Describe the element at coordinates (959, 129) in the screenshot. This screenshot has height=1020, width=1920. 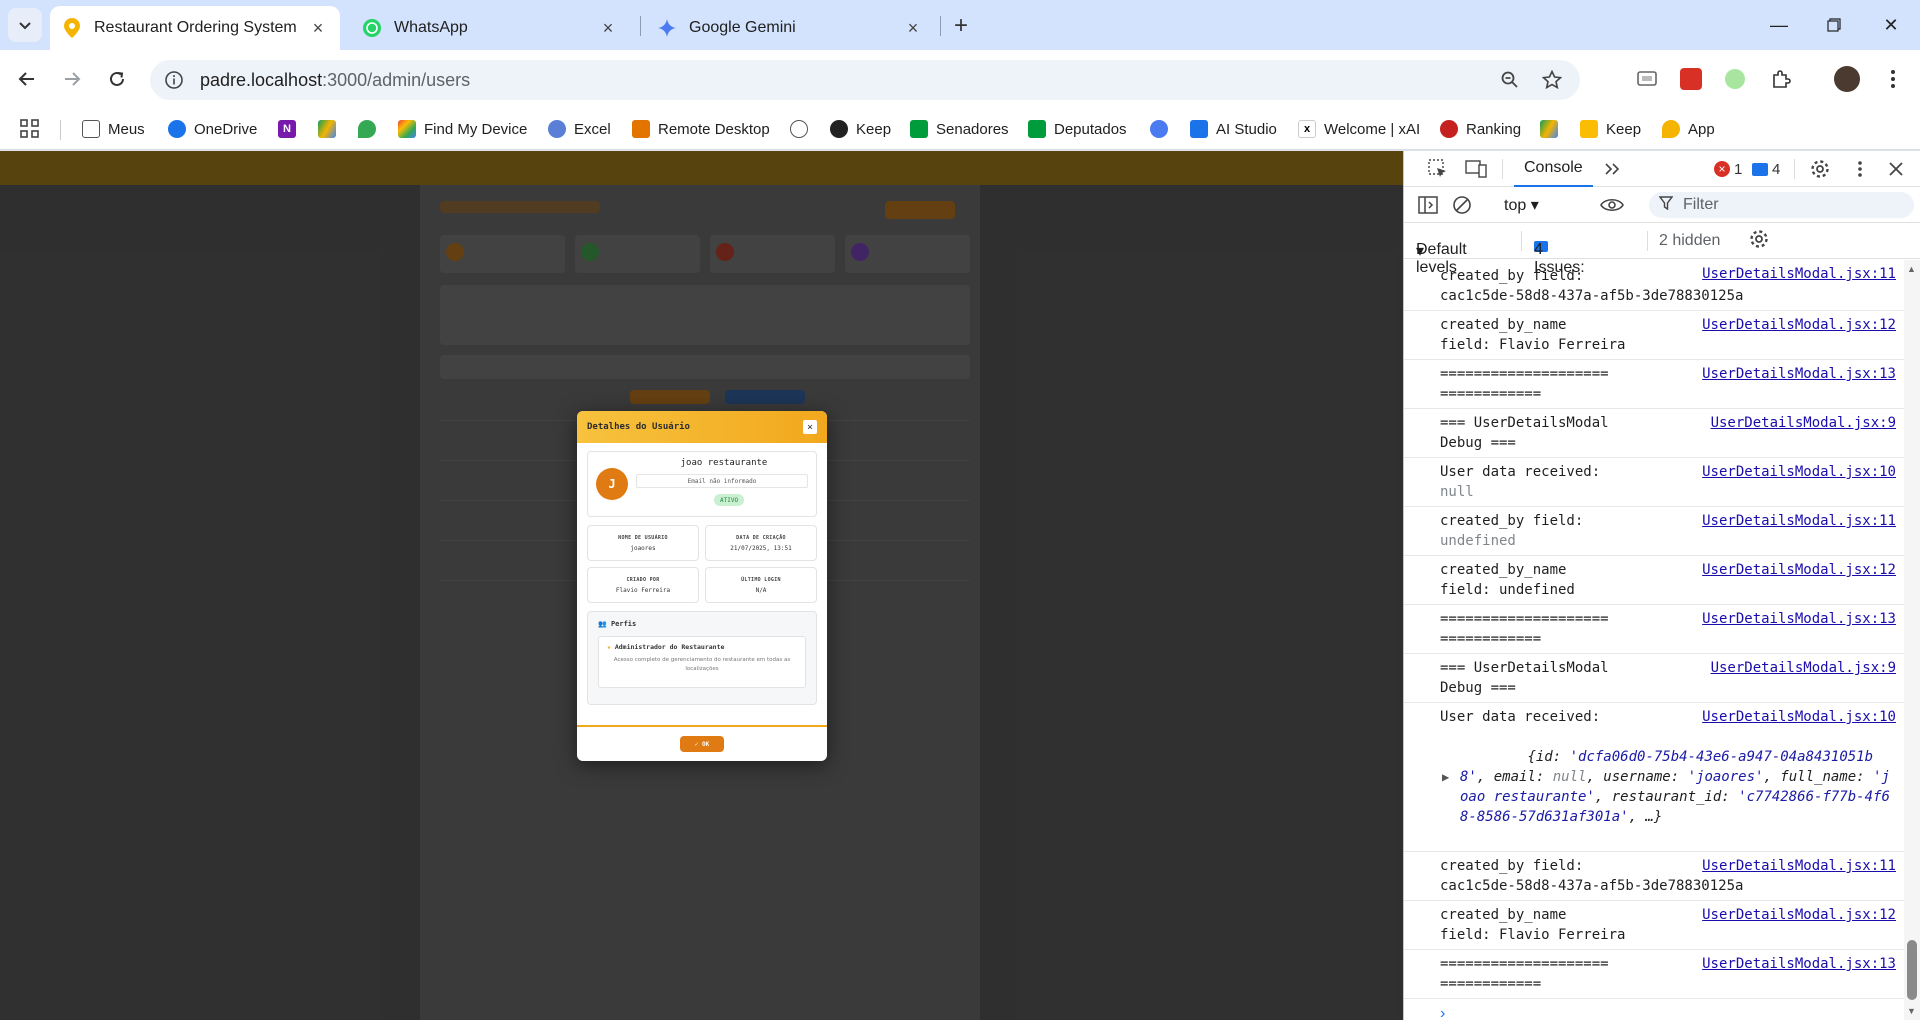
I see `bookmark-senadores: Senadores` at that location.